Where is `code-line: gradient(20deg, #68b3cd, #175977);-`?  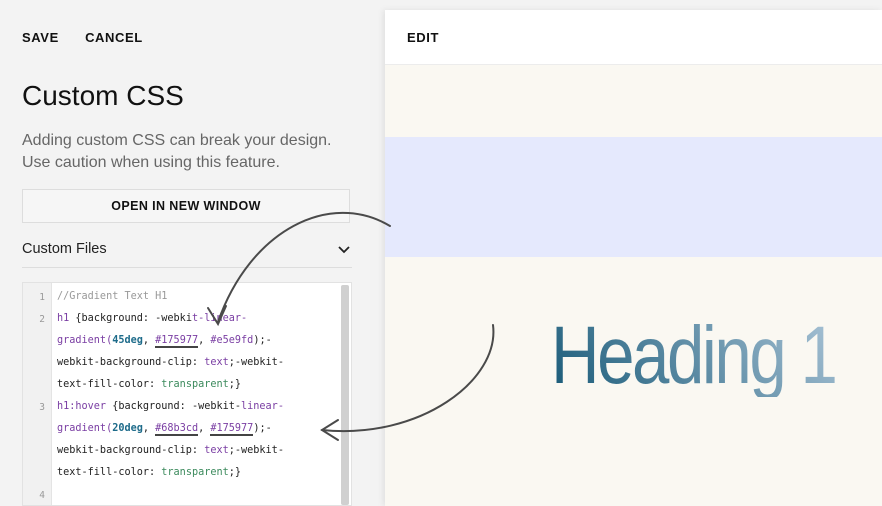
code-line: gradient(20deg, #68b3cd, #175977);- is located at coordinates (164, 429).